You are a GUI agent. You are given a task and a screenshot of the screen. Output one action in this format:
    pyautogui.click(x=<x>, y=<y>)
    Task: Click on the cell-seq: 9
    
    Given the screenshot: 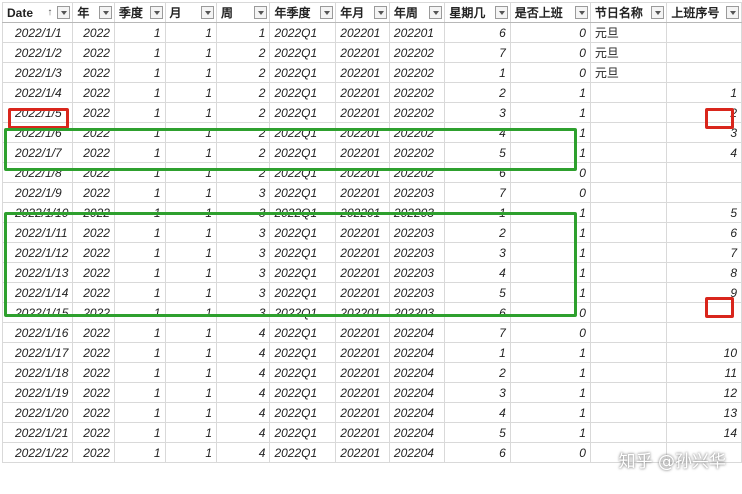 What is the action you would take?
    pyautogui.click(x=704, y=292)
    